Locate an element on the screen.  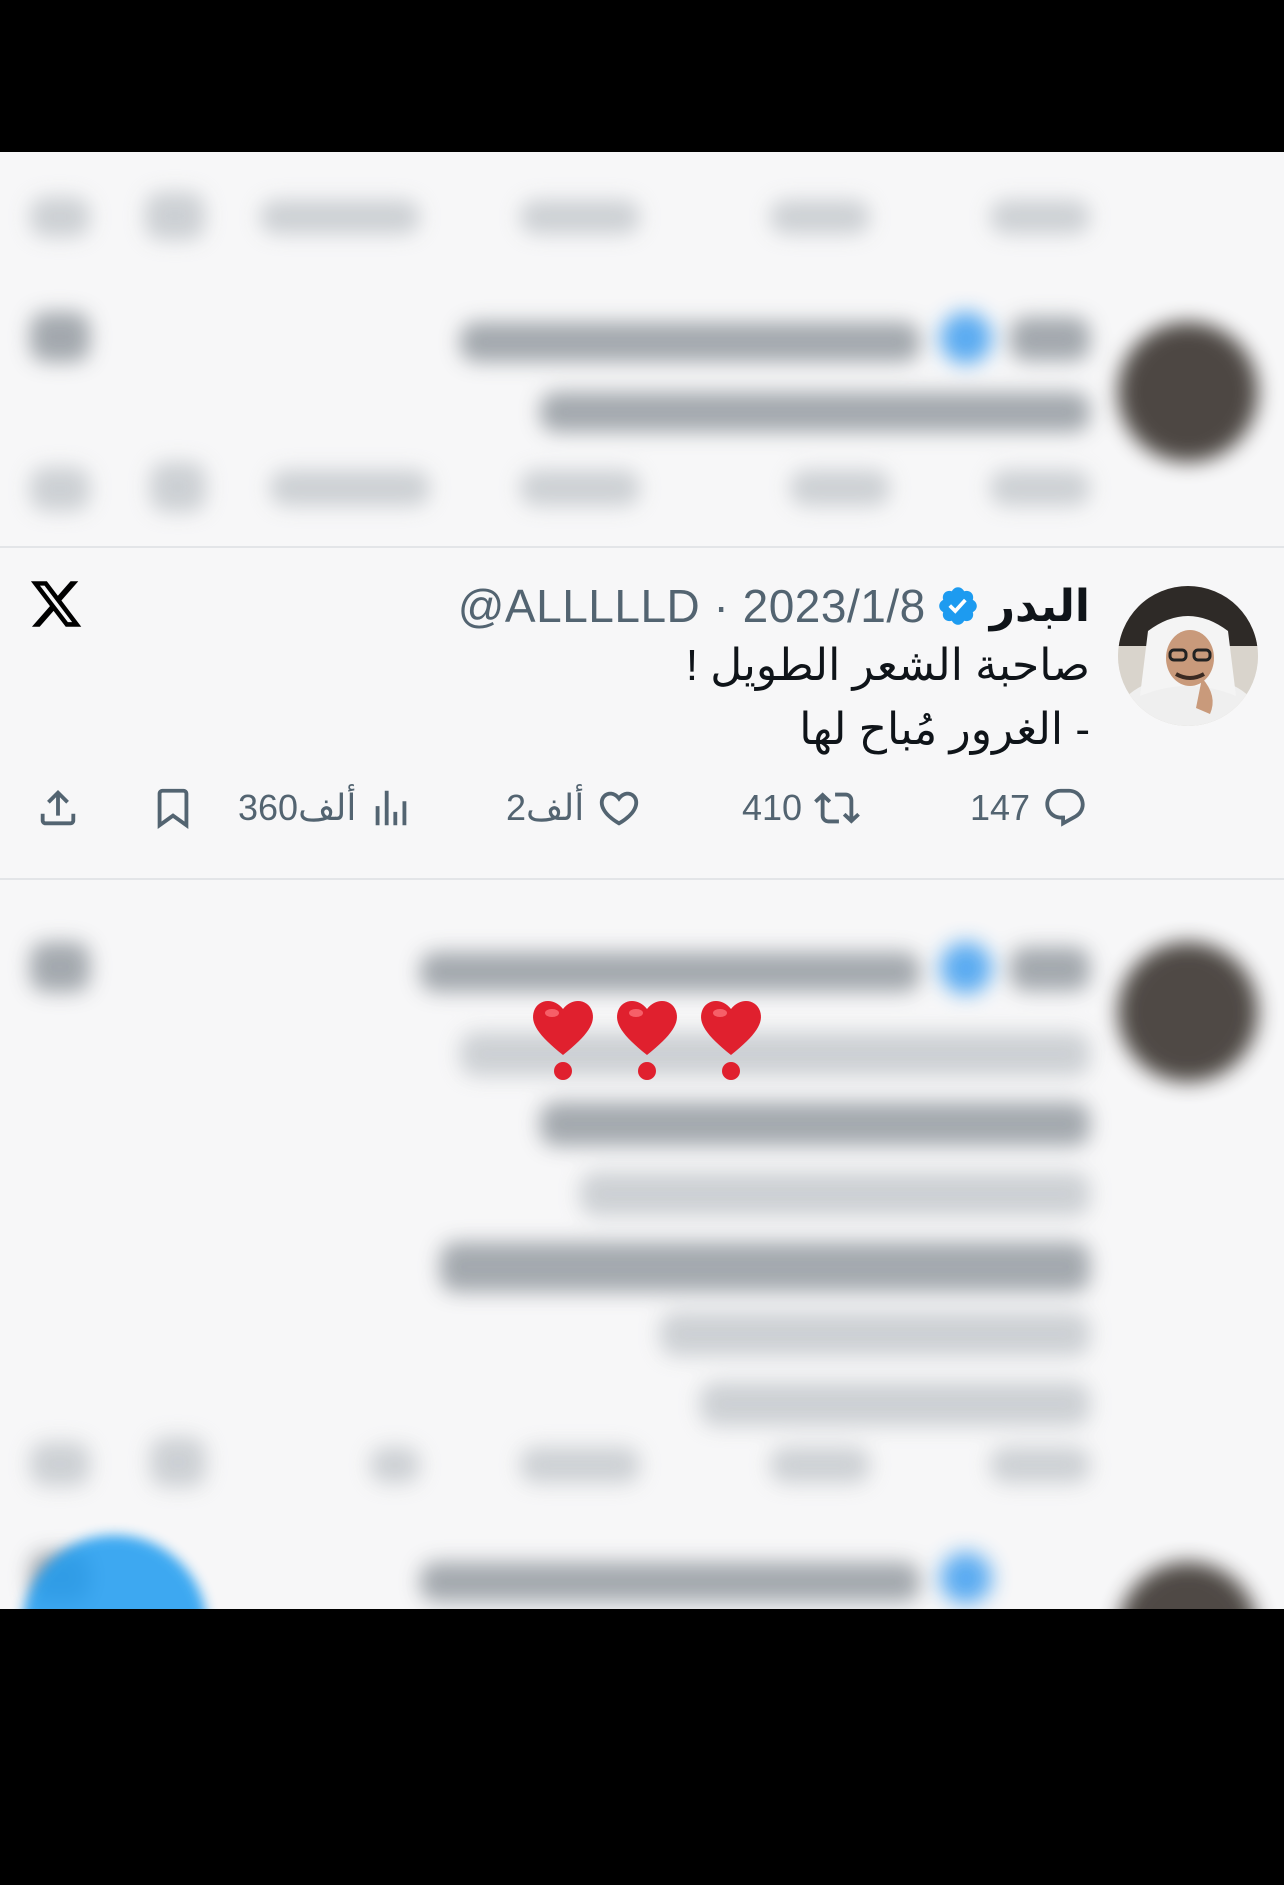
handle-date: @ALLLLLD · 2023/1/8 is located at coordinates (692, 606).